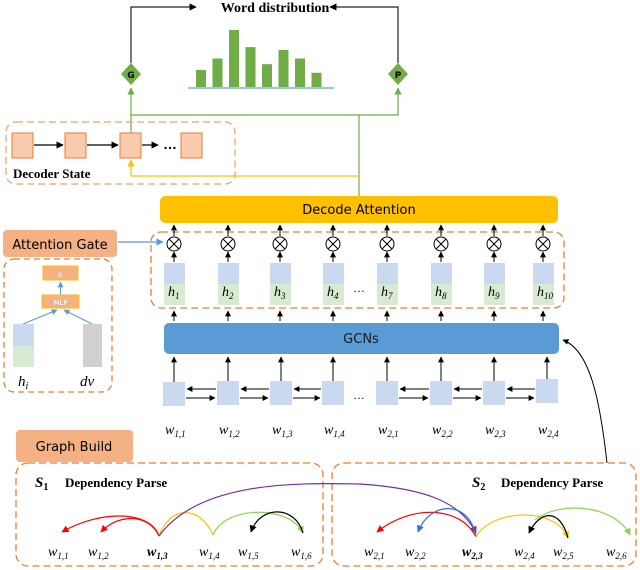  What do you see at coordinates (98, 553) in the screenshot?
I see `dependency-word: w1,2` at bounding box center [98, 553].